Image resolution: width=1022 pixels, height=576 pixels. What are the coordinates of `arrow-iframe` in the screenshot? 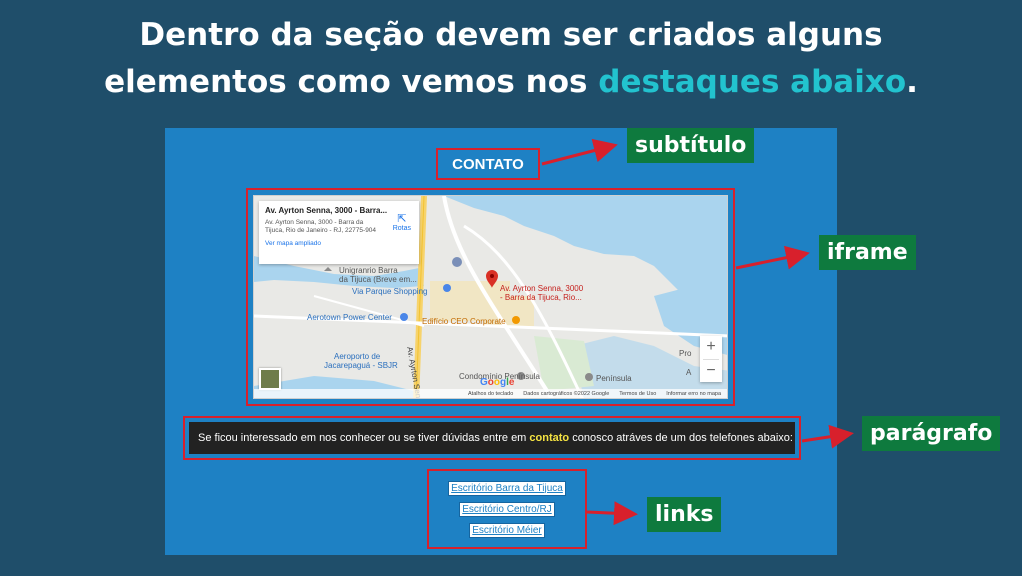 It's located at (772, 257).